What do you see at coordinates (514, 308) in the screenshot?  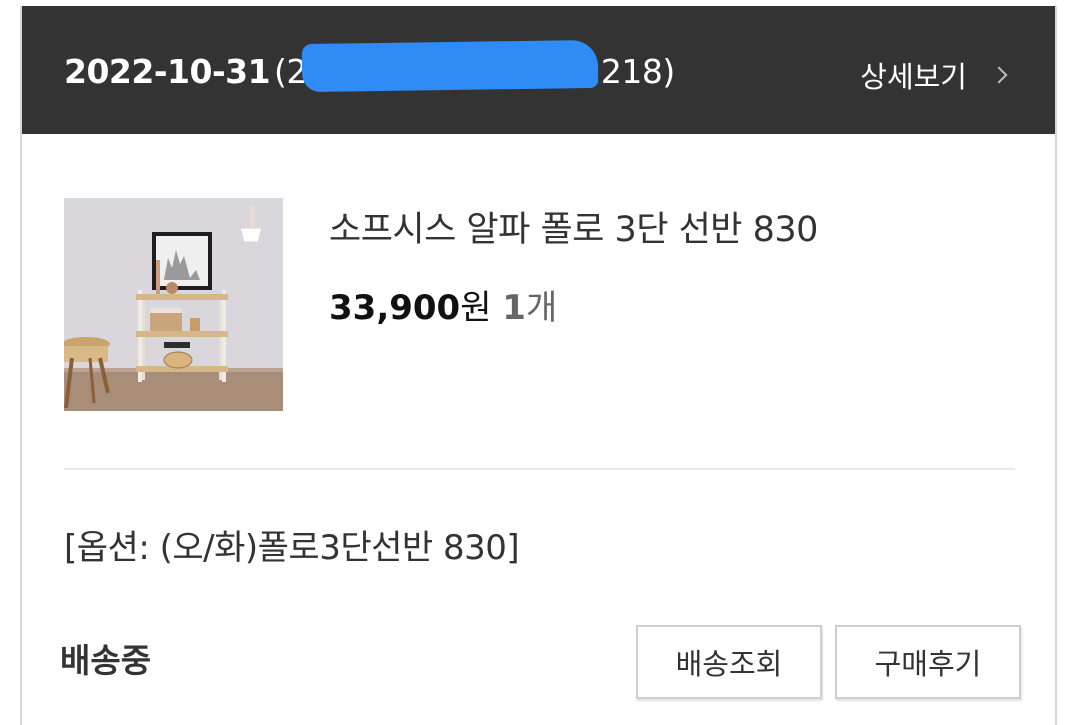 I see `product-quantity: 1` at bounding box center [514, 308].